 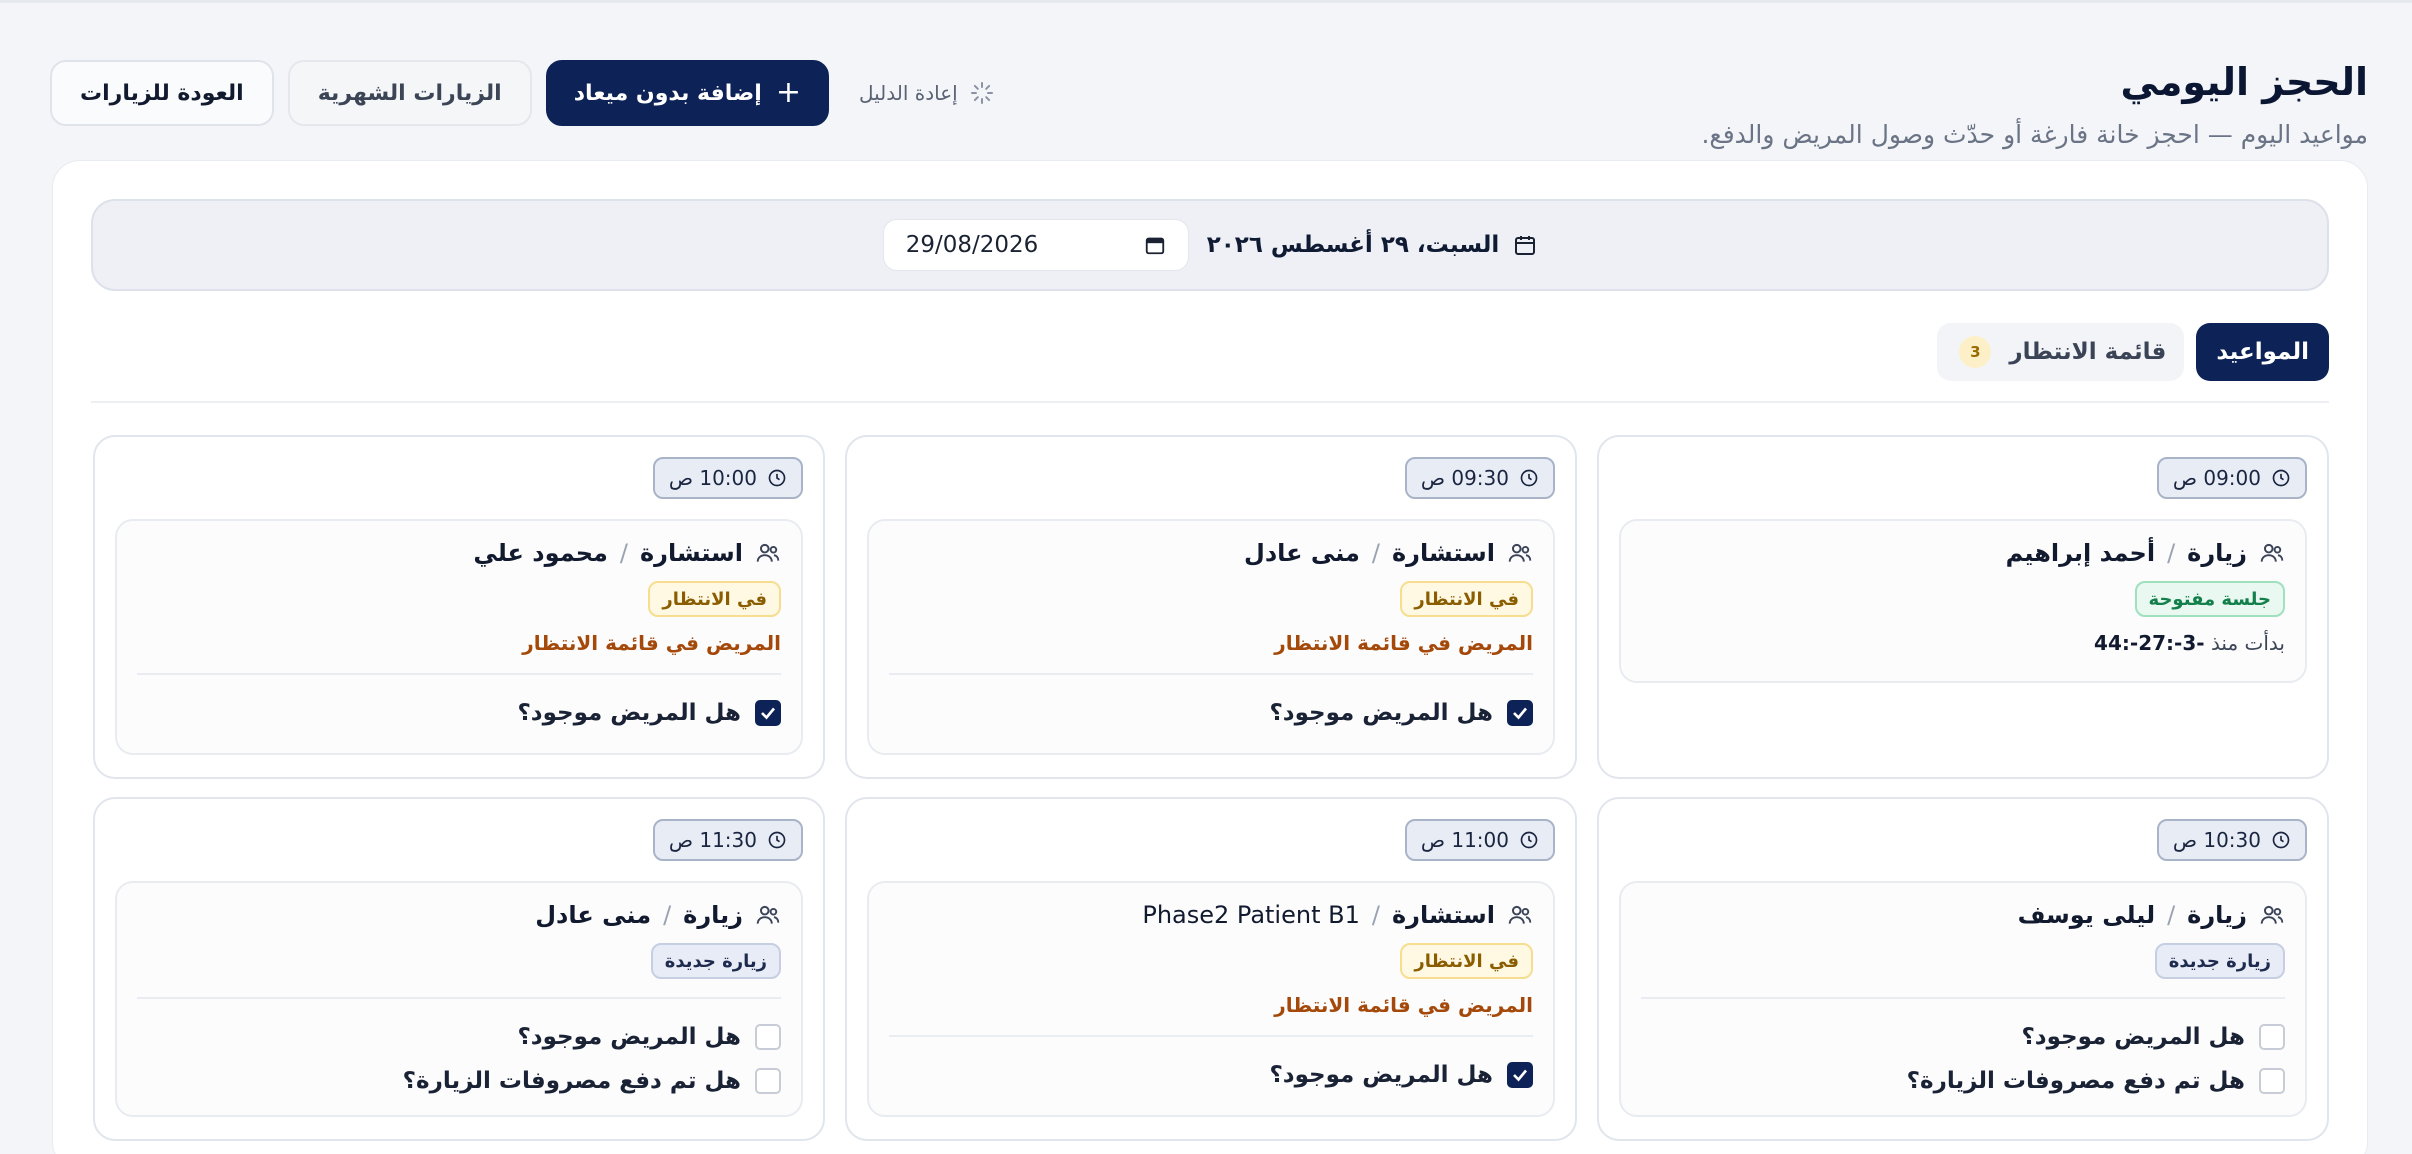 I want to click on since-label: بدأت منذ, so click(x=2247, y=643).